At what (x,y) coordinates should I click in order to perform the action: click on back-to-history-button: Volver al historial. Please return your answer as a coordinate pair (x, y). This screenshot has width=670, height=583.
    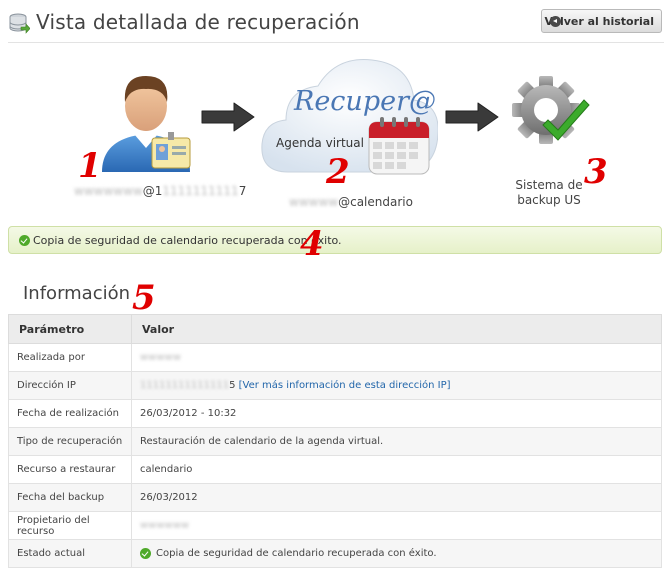
    Looking at the image, I should click on (601, 21).